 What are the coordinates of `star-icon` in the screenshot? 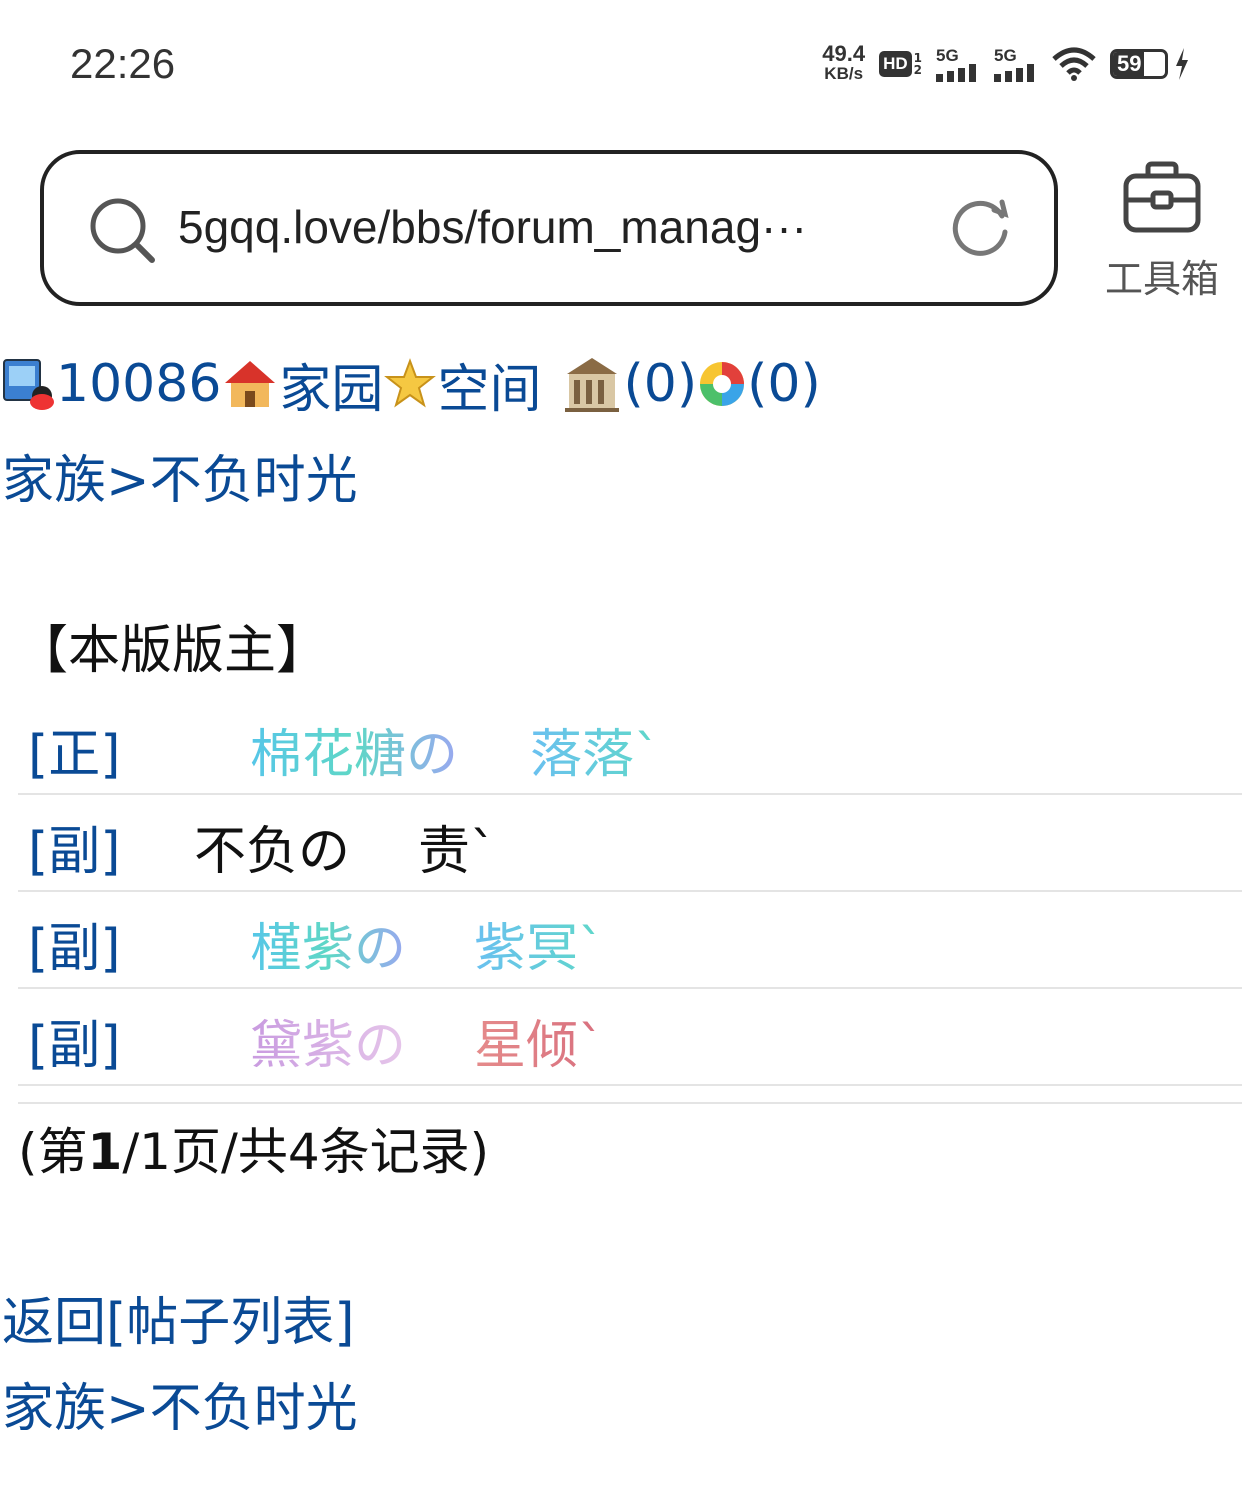 It's located at (410, 384).